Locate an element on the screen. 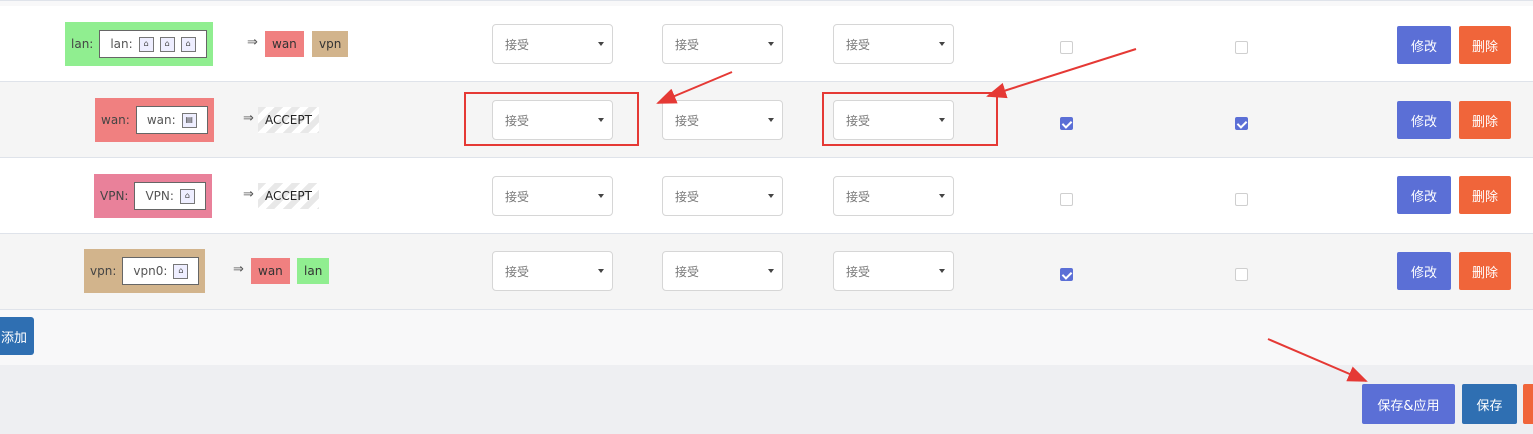  interface-box: wan: ▤ is located at coordinates (171, 120).